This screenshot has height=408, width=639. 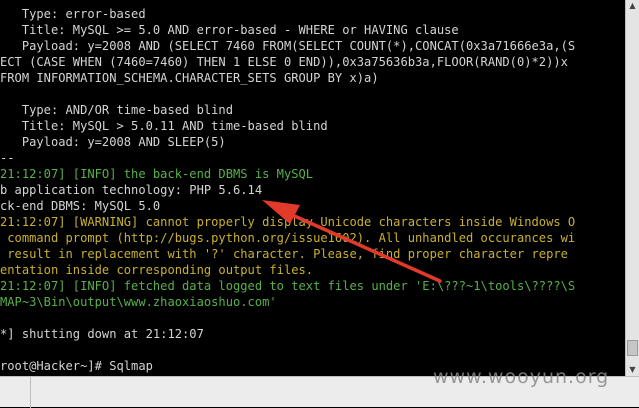 What do you see at coordinates (7, 158) in the screenshot?
I see `terminal-line: --` at bounding box center [7, 158].